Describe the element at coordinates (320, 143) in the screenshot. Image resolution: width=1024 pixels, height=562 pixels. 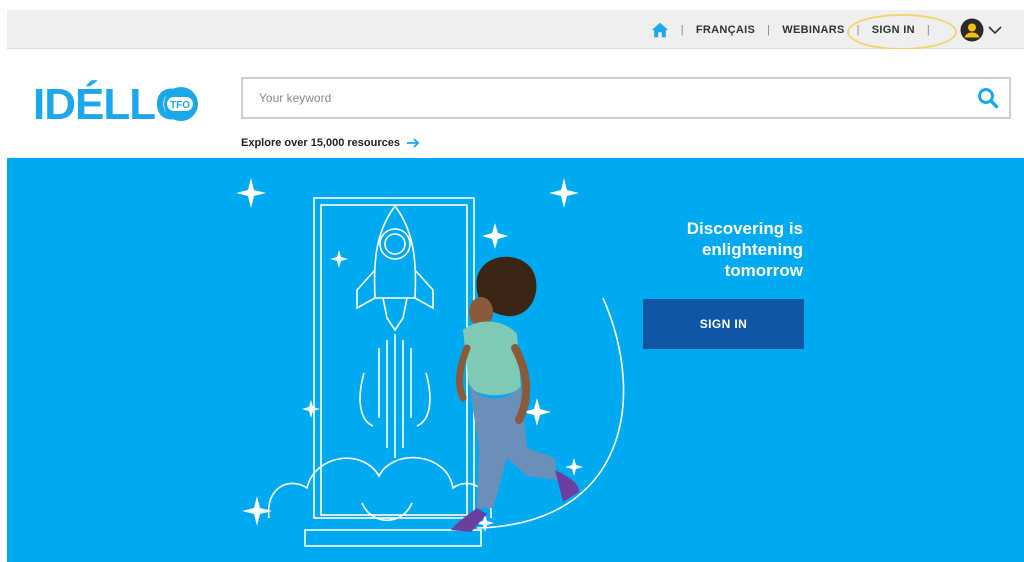
I see `explore-label: Explore over 15,000 resources` at that location.